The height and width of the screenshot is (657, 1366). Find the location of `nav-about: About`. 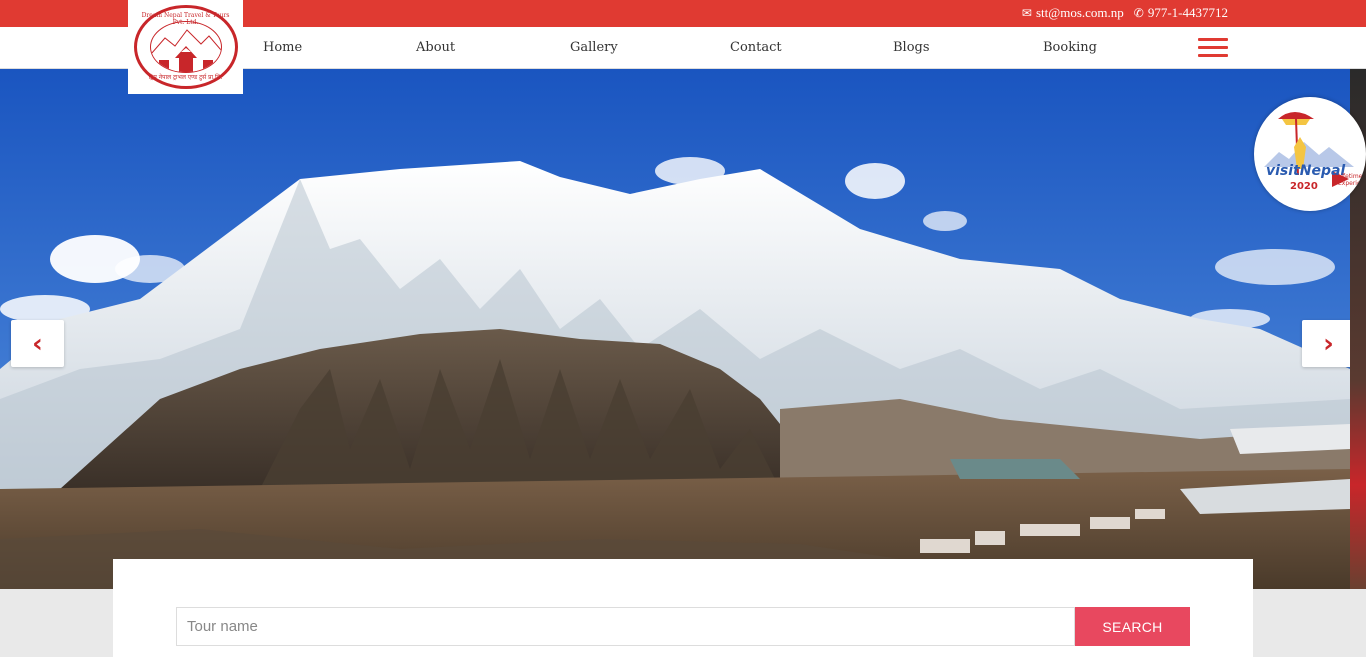

nav-about: About is located at coordinates (435, 47).